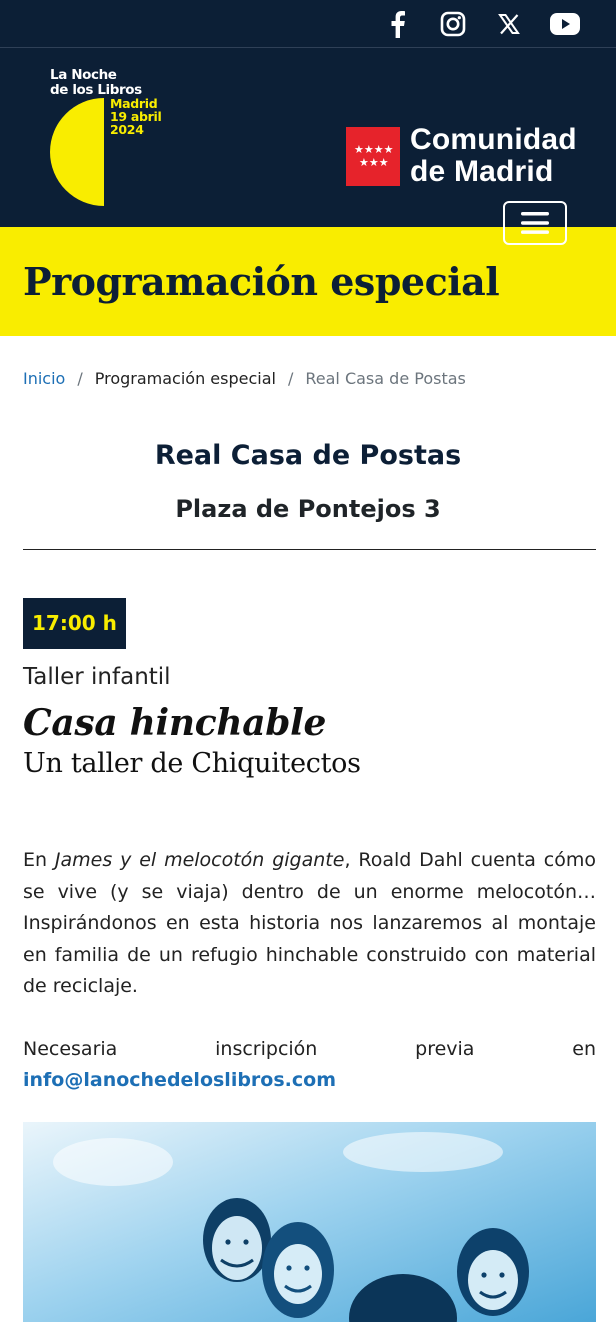 This screenshot has height=1326, width=616. I want to click on book-title: James y el melocotón gigante, so click(199, 860).